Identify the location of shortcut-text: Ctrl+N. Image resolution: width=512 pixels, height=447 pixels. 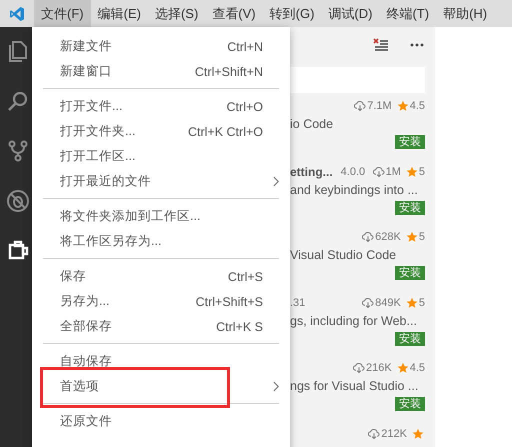
(245, 47).